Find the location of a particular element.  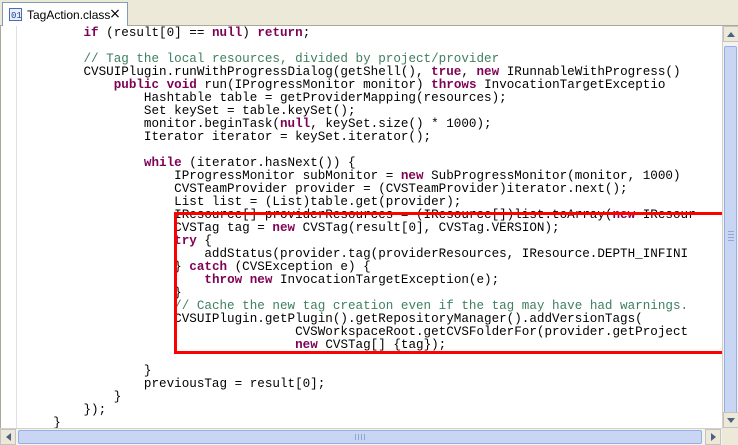

keyword-token: throws is located at coordinates (454, 85).